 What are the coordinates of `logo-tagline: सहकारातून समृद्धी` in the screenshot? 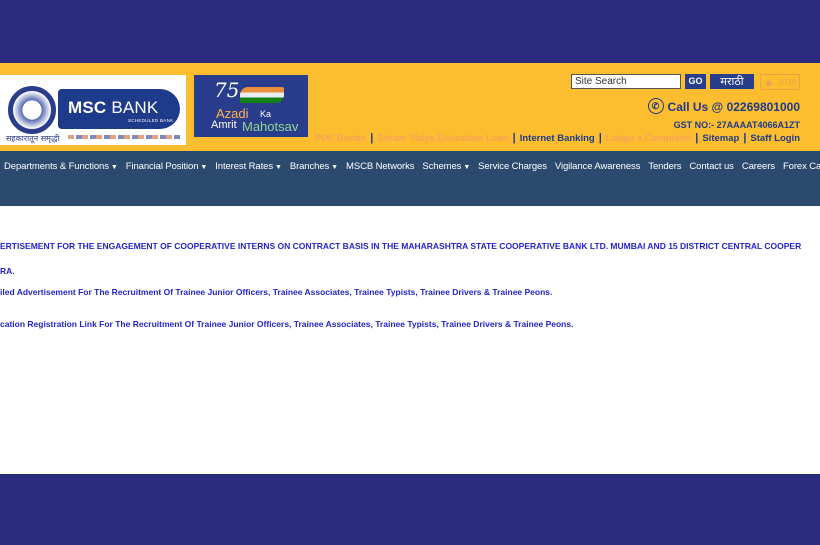 It's located at (33, 138).